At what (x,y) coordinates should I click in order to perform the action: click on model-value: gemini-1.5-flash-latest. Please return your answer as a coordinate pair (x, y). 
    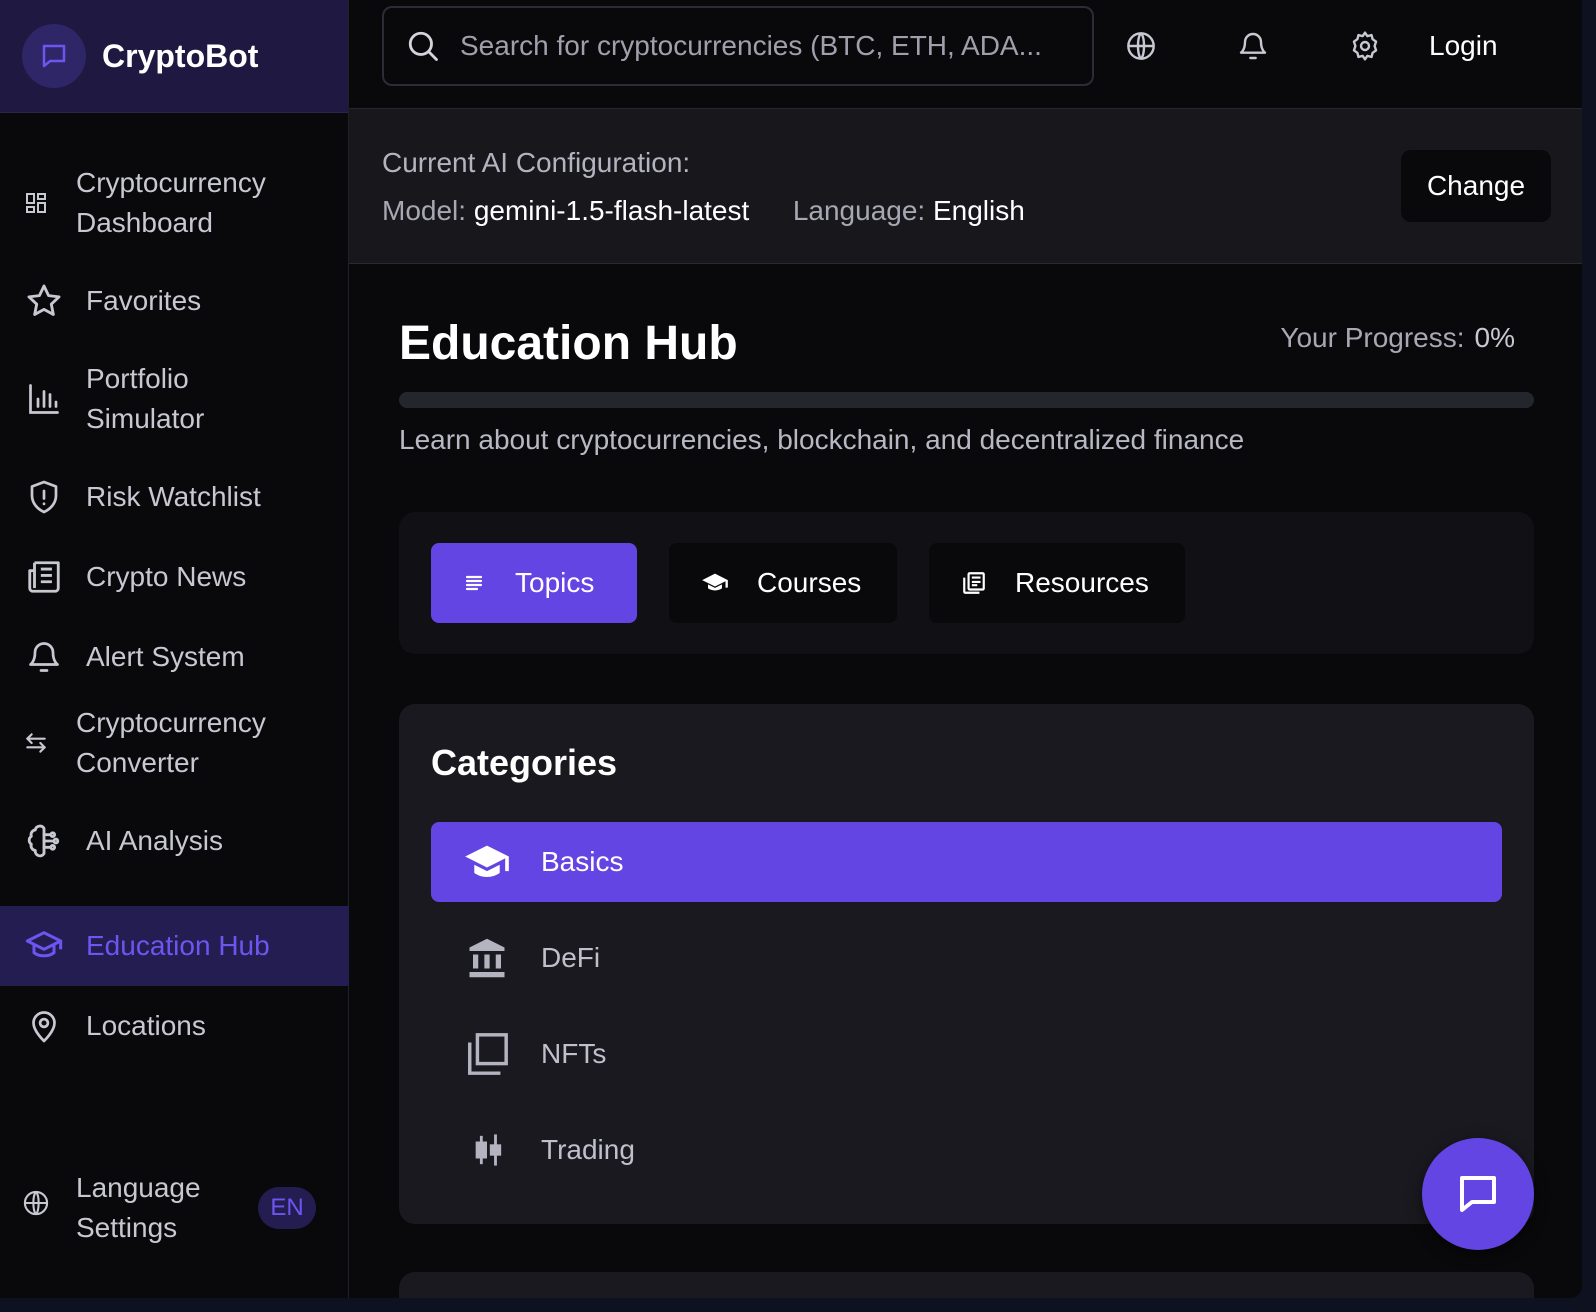
    Looking at the image, I should click on (611, 210).